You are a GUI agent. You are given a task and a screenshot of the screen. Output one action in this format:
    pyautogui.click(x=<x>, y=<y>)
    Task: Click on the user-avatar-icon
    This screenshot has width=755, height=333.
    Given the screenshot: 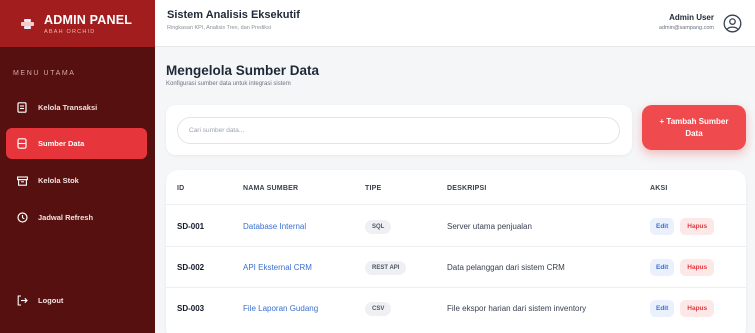 What is the action you would take?
    pyautogui.click(x=732, y=23)
    